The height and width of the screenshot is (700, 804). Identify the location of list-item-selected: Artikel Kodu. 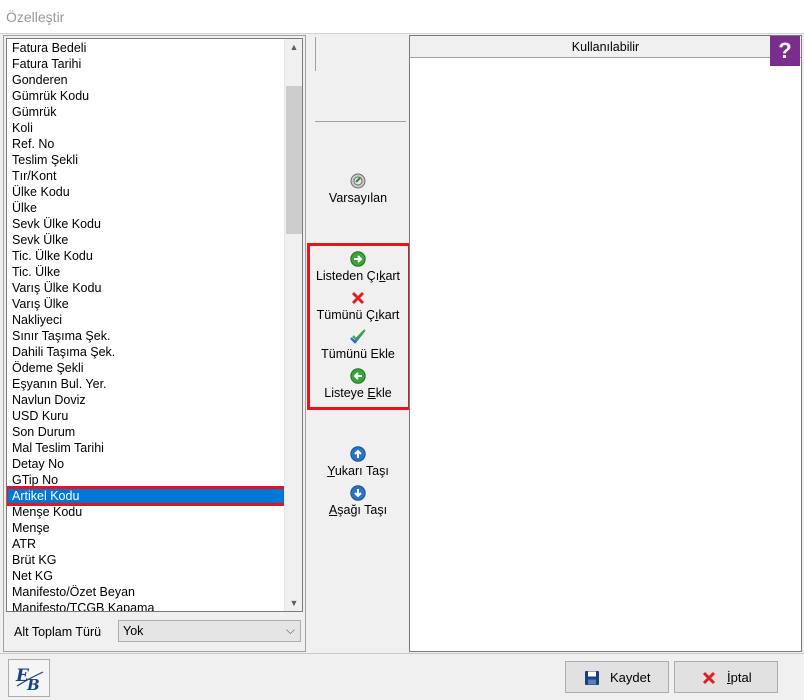
(147, 496).